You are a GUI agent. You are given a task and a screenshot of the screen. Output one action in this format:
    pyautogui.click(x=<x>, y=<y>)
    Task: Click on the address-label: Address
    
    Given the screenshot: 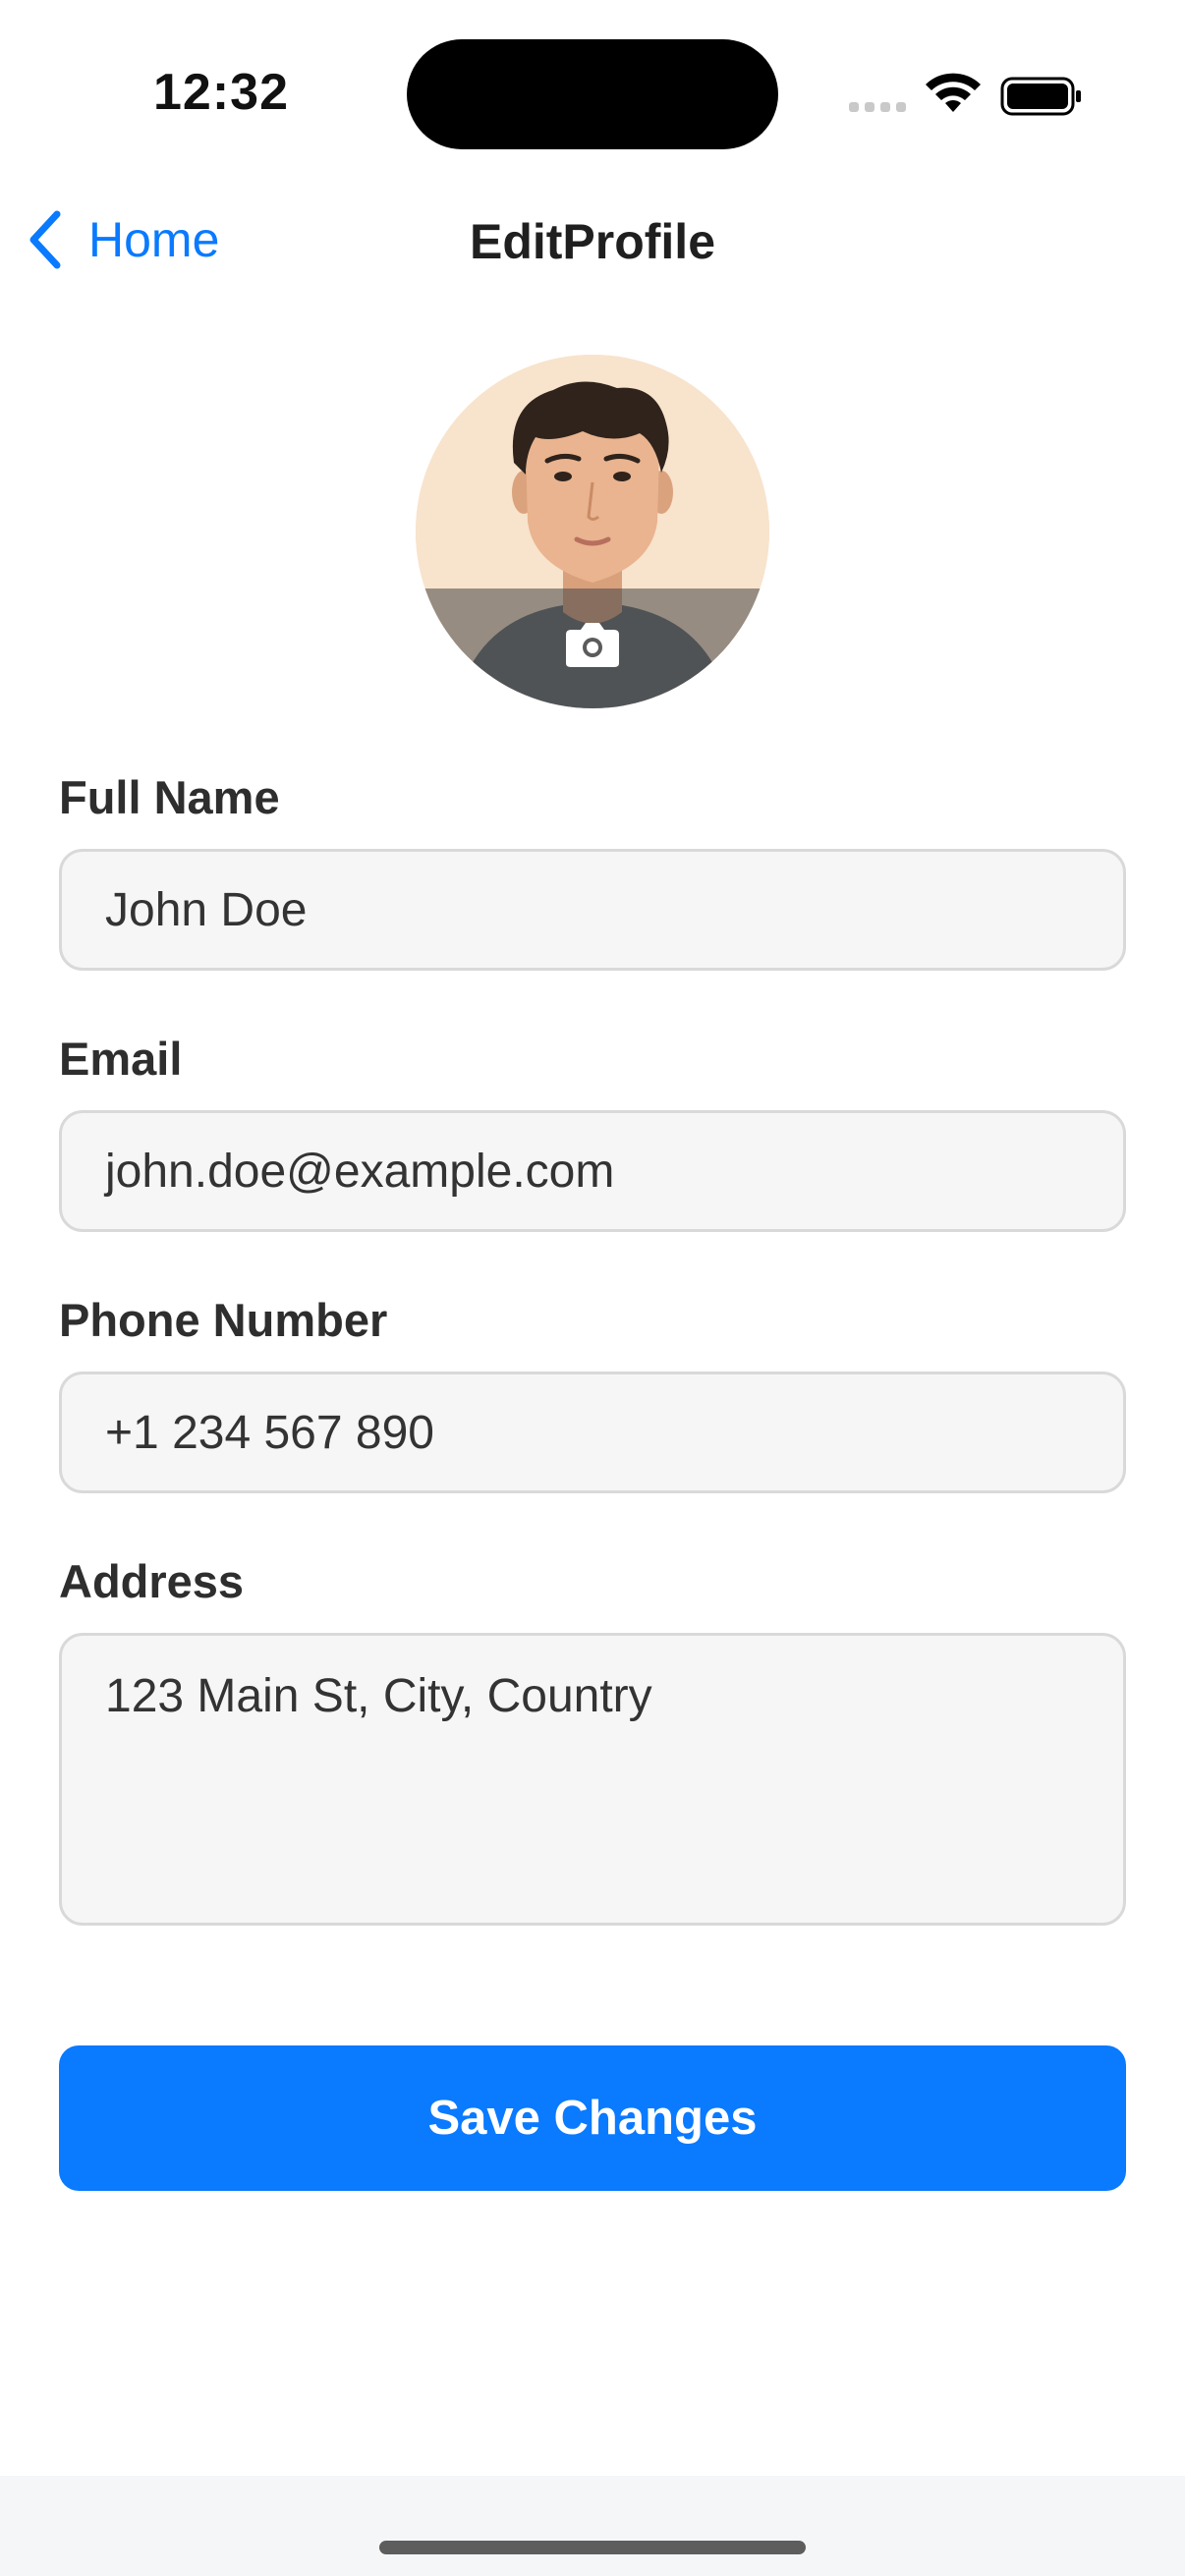 What is the action you would take?
    pyautogui.click(x=152, y=1581)
    